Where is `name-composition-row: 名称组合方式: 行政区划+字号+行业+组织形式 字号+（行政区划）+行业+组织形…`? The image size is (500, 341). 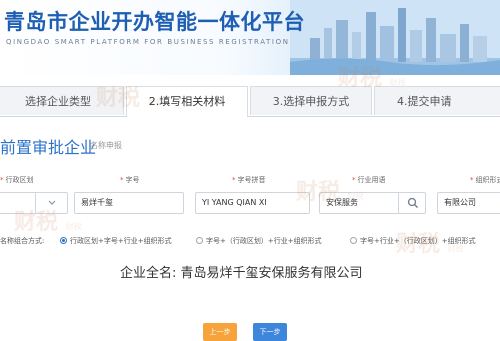
name-composition-row: 名称组合方式: 行政区划+字号+行业+组织形式 字号+（行政区划）+行业+组织形… is located at coordinates (250, 243).